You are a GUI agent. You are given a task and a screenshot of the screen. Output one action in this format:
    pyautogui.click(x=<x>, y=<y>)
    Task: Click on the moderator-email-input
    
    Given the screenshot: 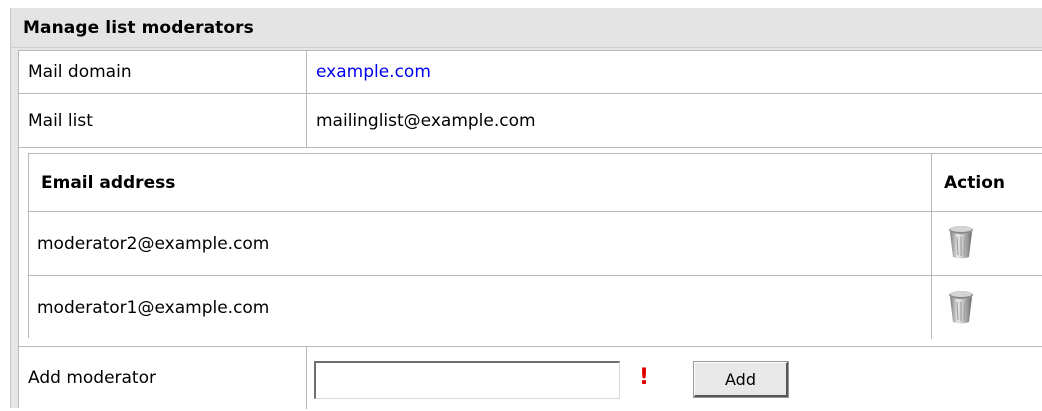 What is the action you would take?
    pyautogui.click(x=467, y=380)
    